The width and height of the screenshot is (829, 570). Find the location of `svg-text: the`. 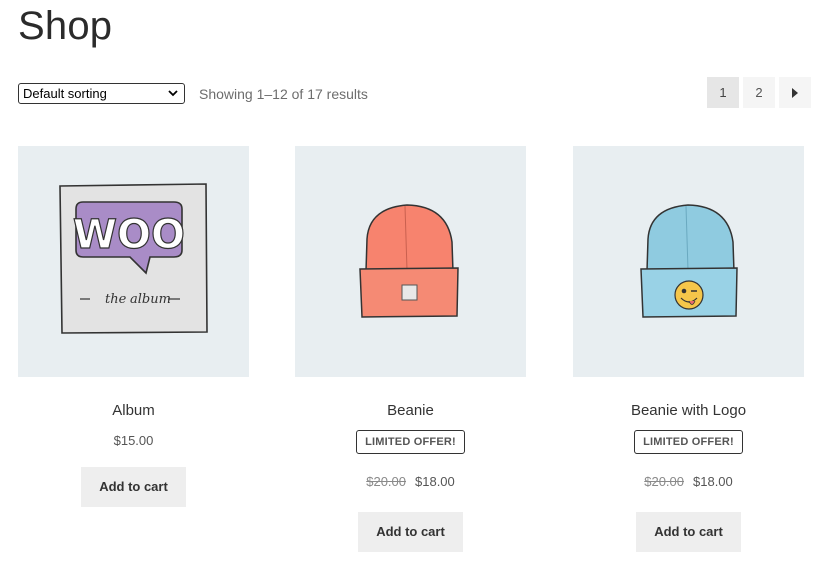

svg-text: the is located at coordinates (116, 299).